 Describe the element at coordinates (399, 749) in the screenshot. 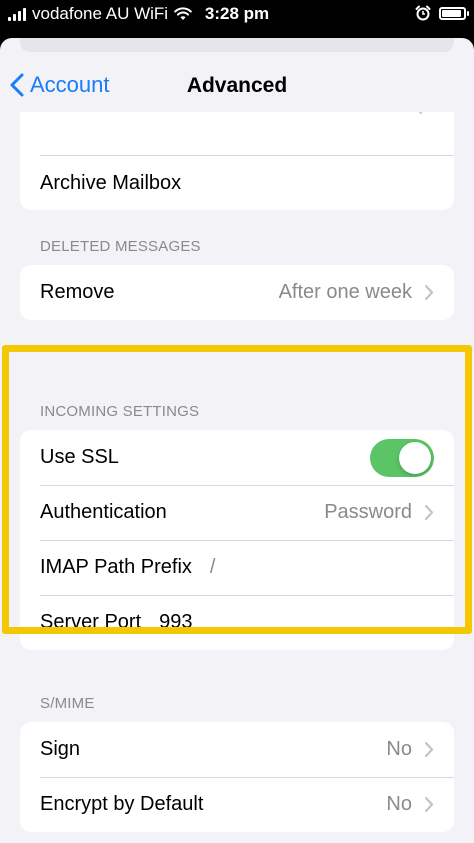

I see `sign-value-text: No` at that location.